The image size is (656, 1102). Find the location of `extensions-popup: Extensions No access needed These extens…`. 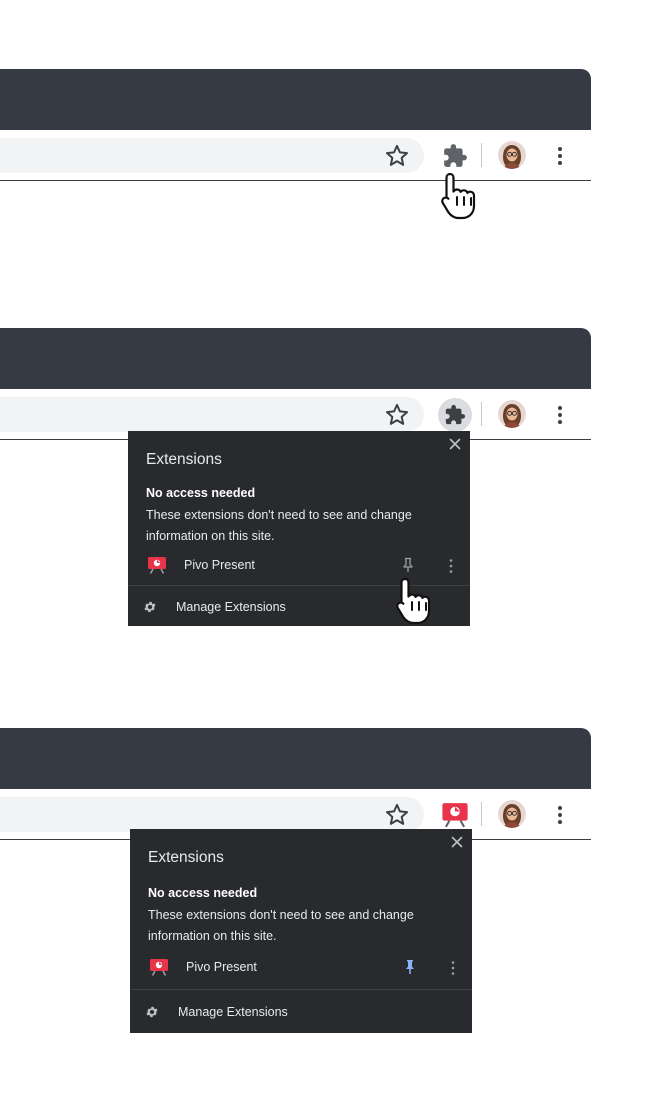

extensions-popup: Extensions No access needed These extens… is located at coordinates (301, 931).